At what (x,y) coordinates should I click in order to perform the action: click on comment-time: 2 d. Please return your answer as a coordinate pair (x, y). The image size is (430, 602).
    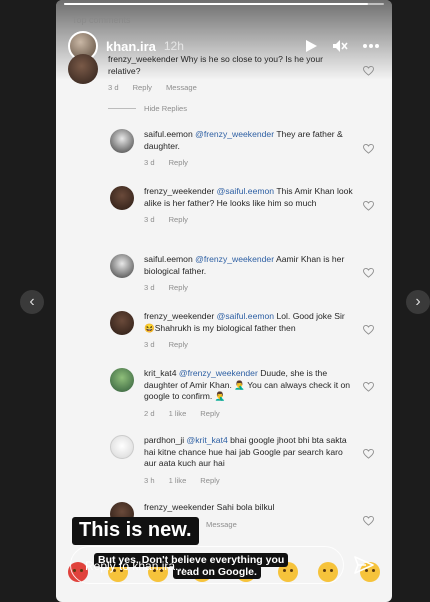
    Looking at the image, I should click on (149, 413).